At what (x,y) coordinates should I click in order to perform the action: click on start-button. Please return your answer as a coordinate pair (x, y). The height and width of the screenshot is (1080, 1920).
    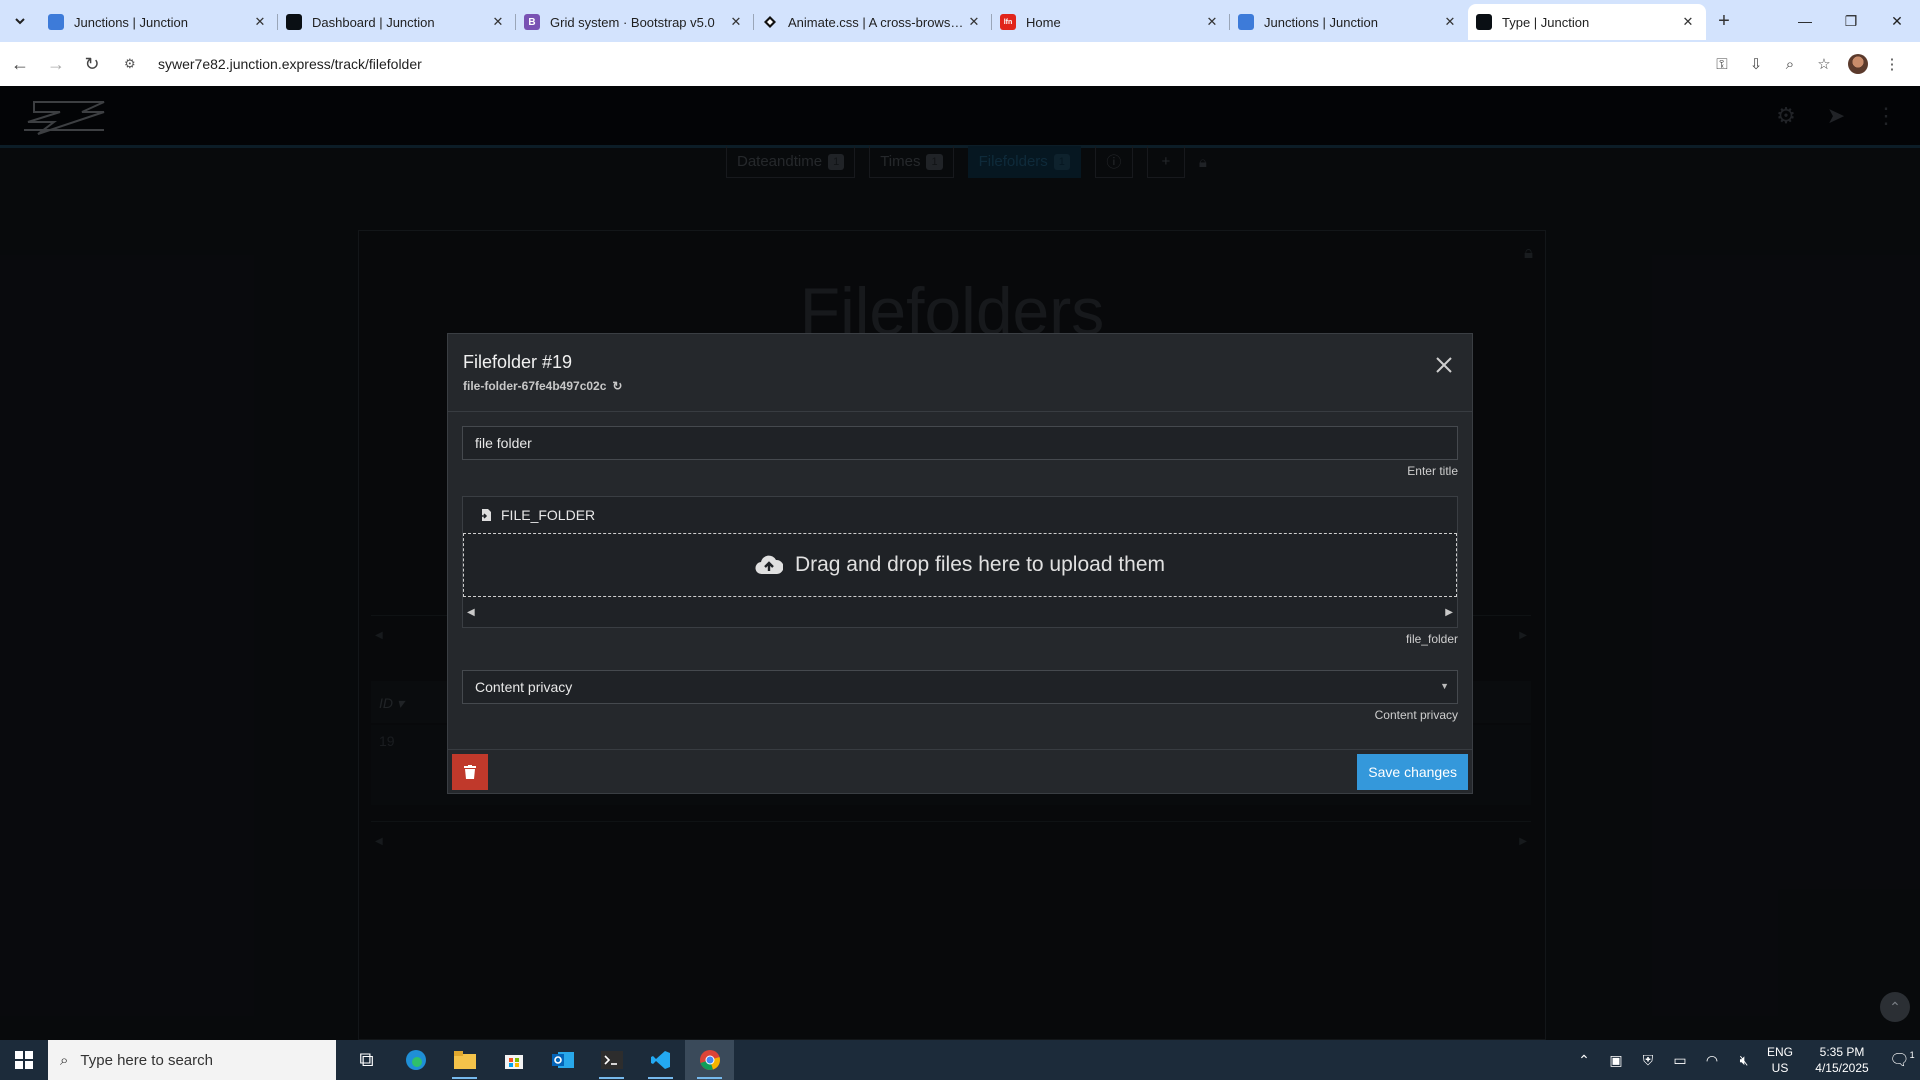
    Looking at the image, I should click on (24, 1060).